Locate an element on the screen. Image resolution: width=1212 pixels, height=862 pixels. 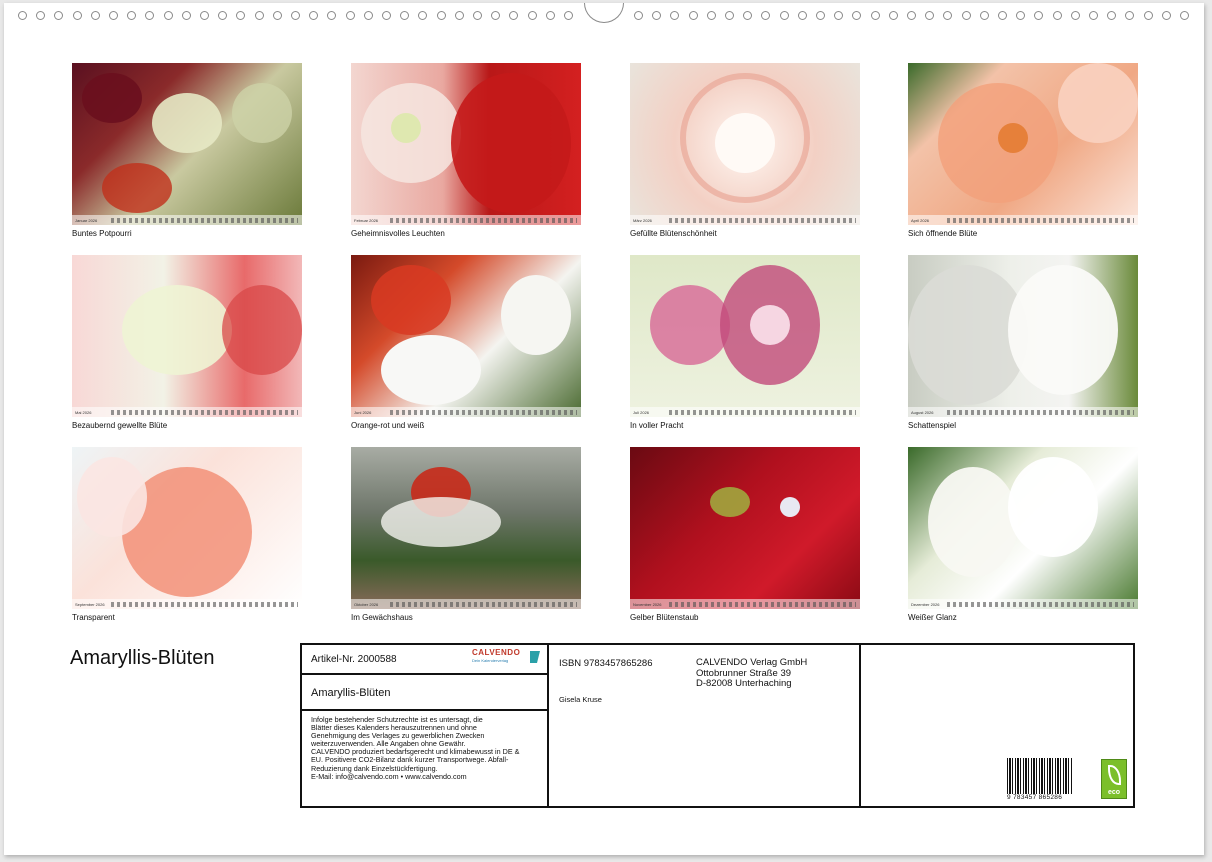
month-tile-may: Mai 2026 Bezaubernd gewellte Blüte is located at coordinates (187, 342).